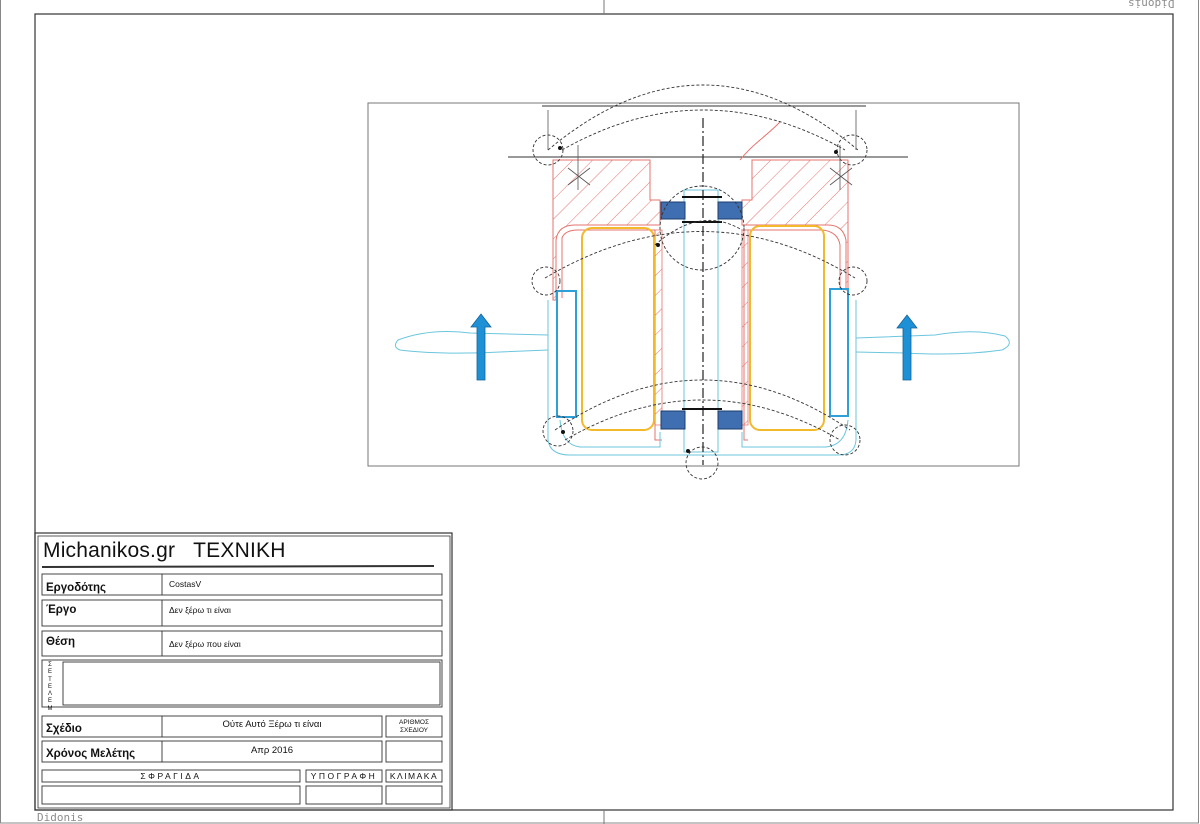 The image size is (1200, 824). Describe the element at coordinates (414, 776) in the screenshot. I see `scale-label: ΚΛΙΜΑΚΑ` at that location.